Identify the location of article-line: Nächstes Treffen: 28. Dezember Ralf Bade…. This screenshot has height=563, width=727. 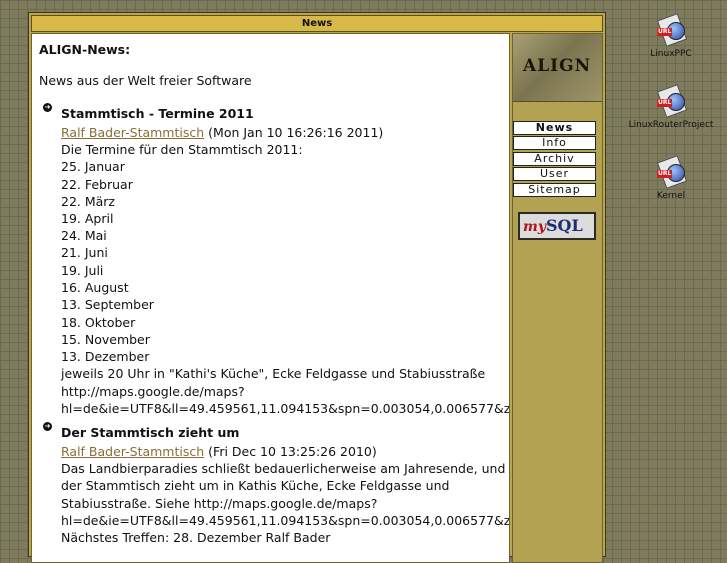
(196, 537).